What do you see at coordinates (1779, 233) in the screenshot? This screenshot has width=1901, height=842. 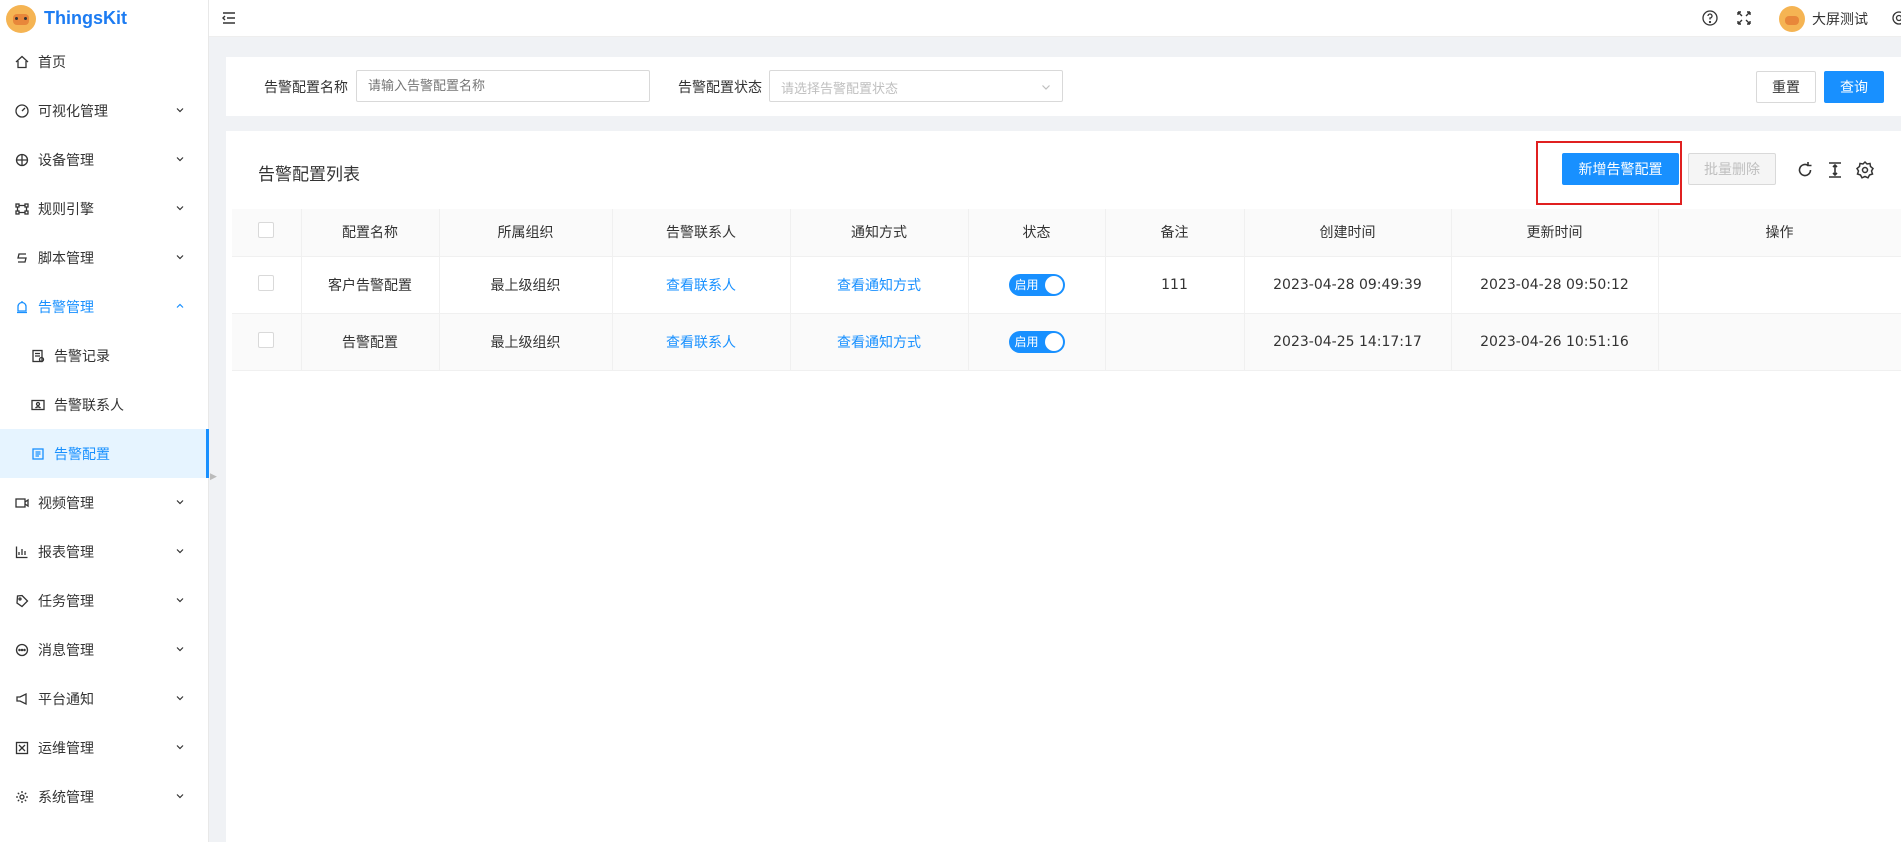 I see `column-header: 操作` at bounding box center [1779, 233].